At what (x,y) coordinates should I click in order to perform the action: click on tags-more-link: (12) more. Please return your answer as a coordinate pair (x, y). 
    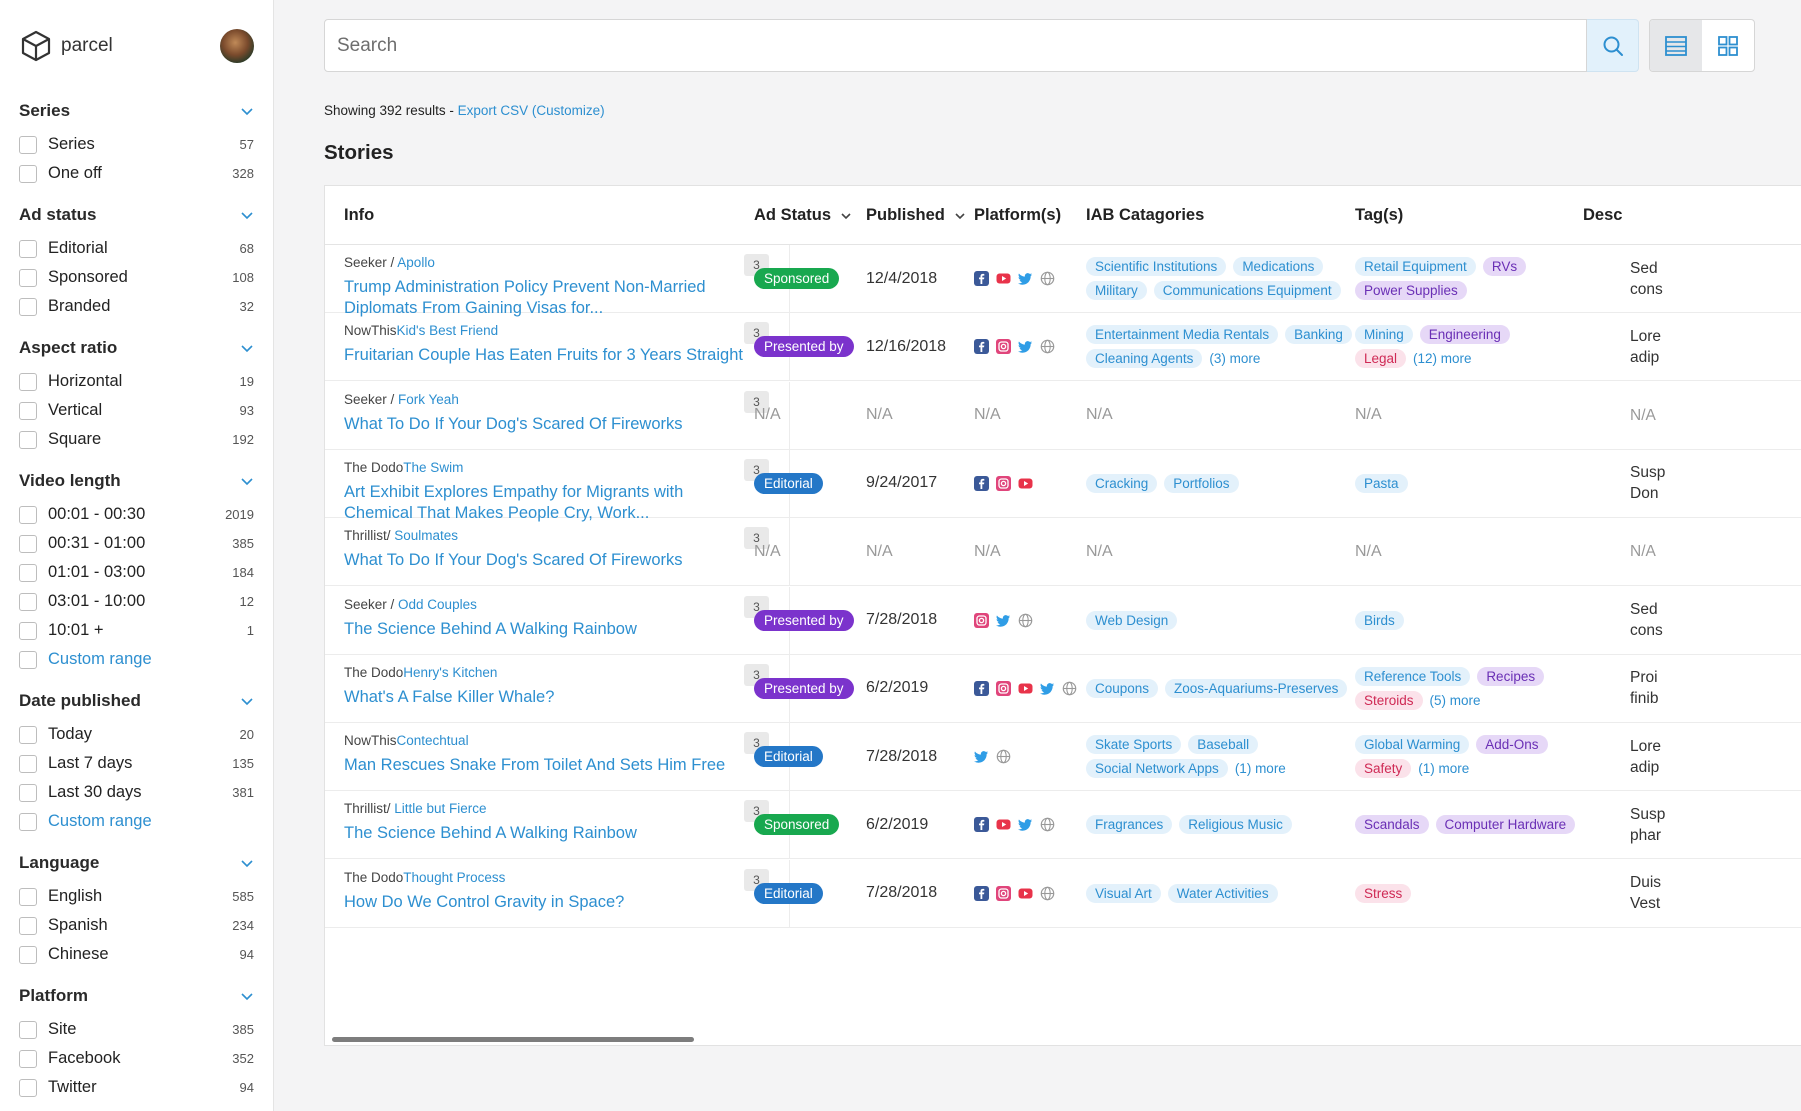
    Looking at the image, I should click on (1442, 358).